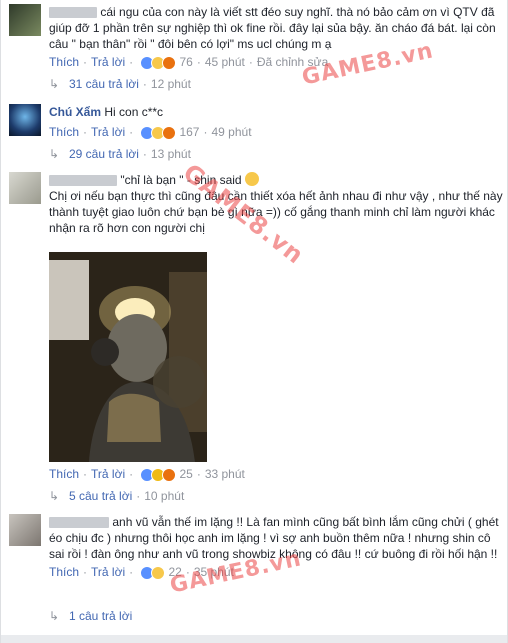 This screenshot has height=643, width=508. I want to click on haha-reaction-icon, so click(158, 572).